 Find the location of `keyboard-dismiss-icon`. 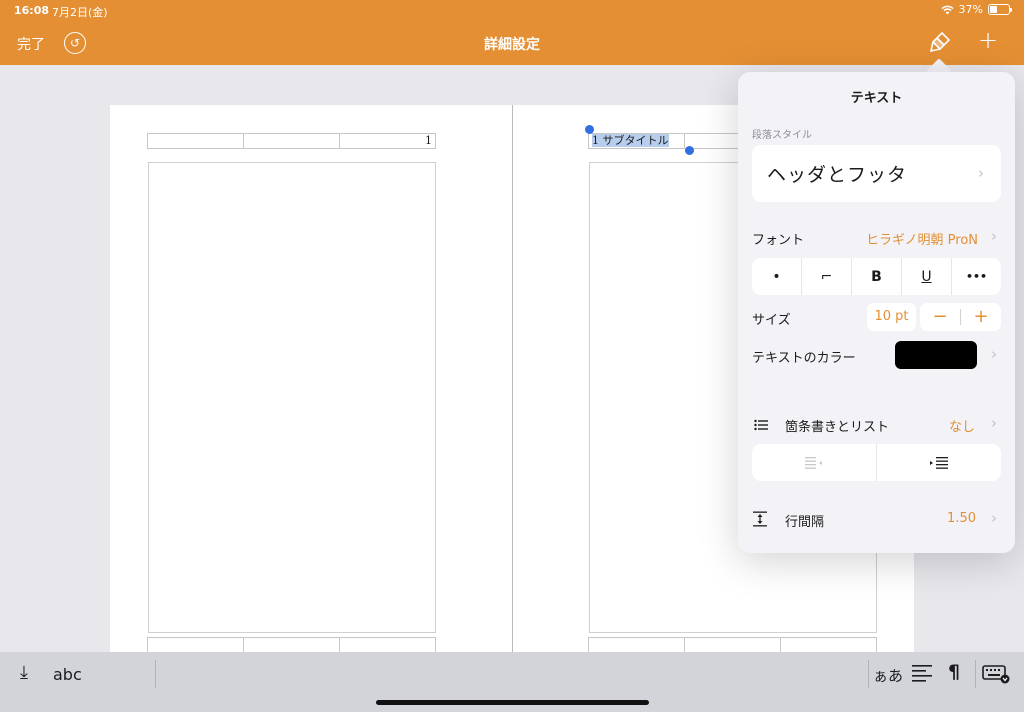

keyboard-dismiss-icon is located at coordinates (996, 674).